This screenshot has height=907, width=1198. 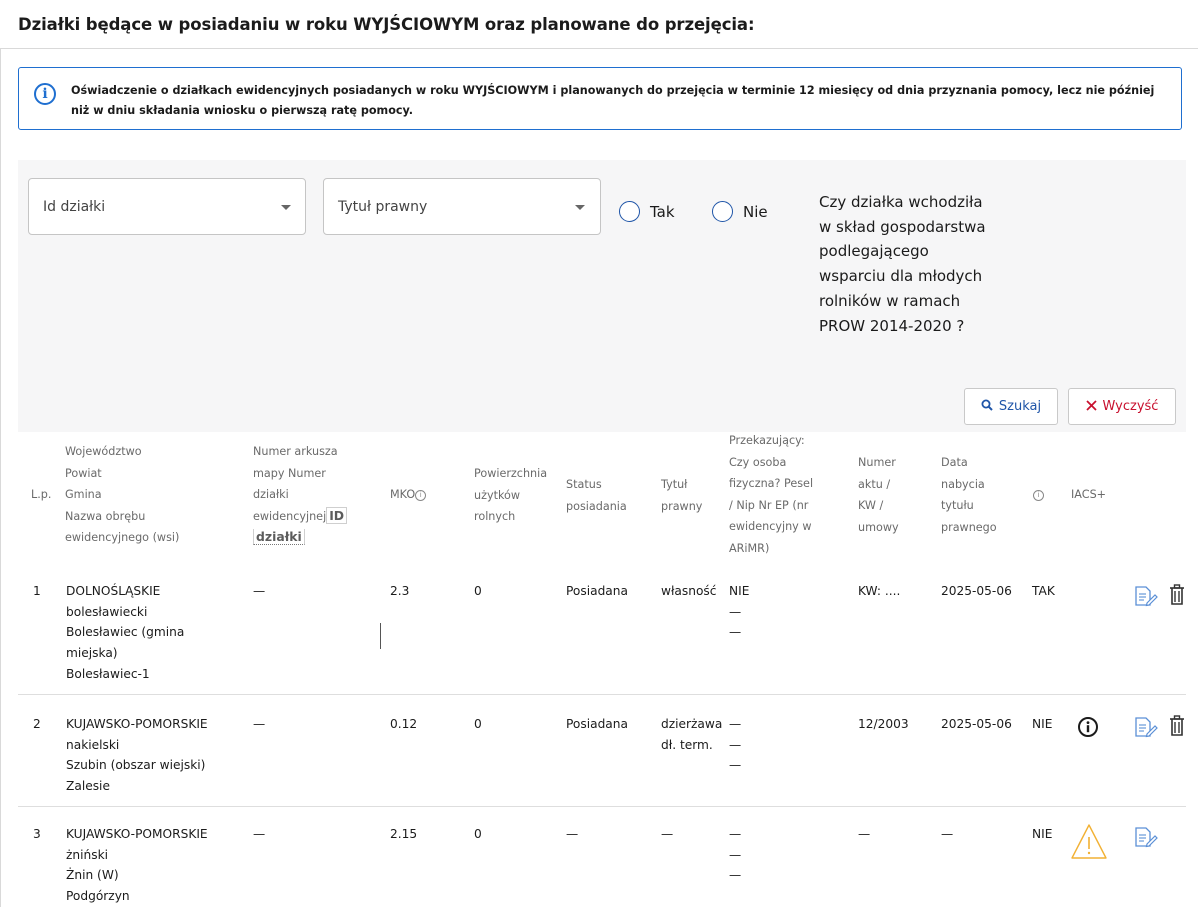 What do you see at coordinates (408, 495) in the screenshot?
I see `col-header-mko: MKO i` at bounding box center [408, 495].